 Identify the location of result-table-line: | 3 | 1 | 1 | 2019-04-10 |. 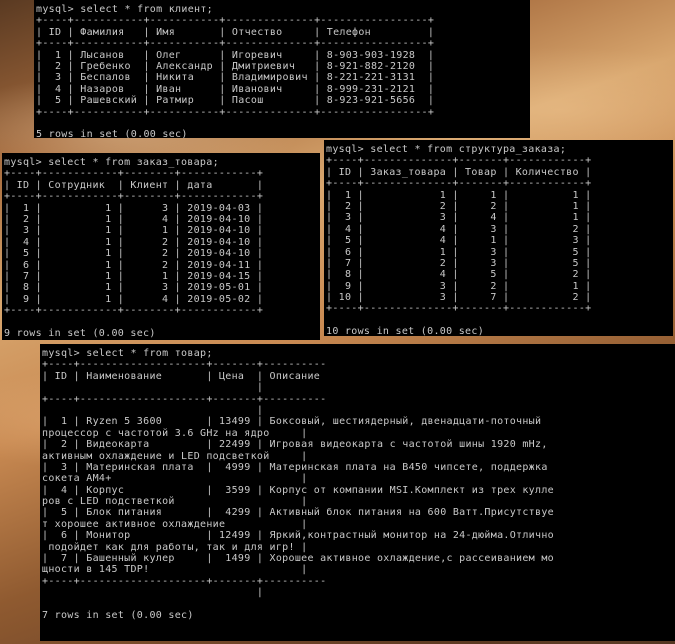
(134, 231).